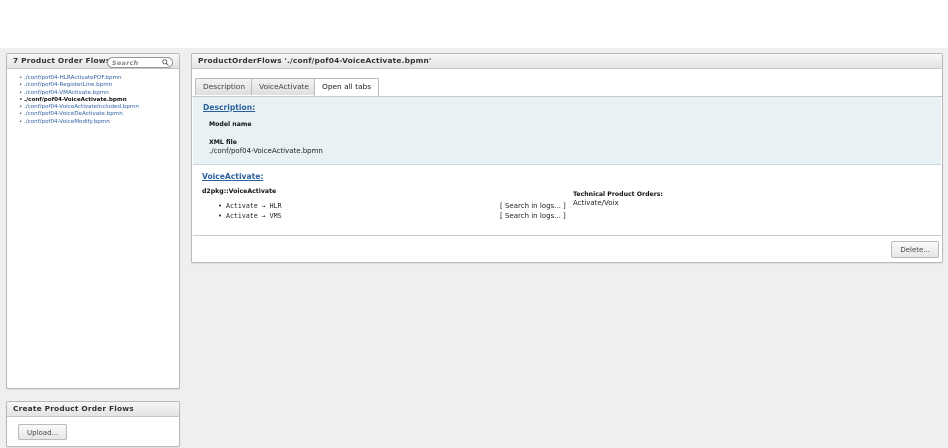 The width and height of the screenshot is (948, 448). I want to click on step-activate-vms: Activate → VMS, so click(250, 216).